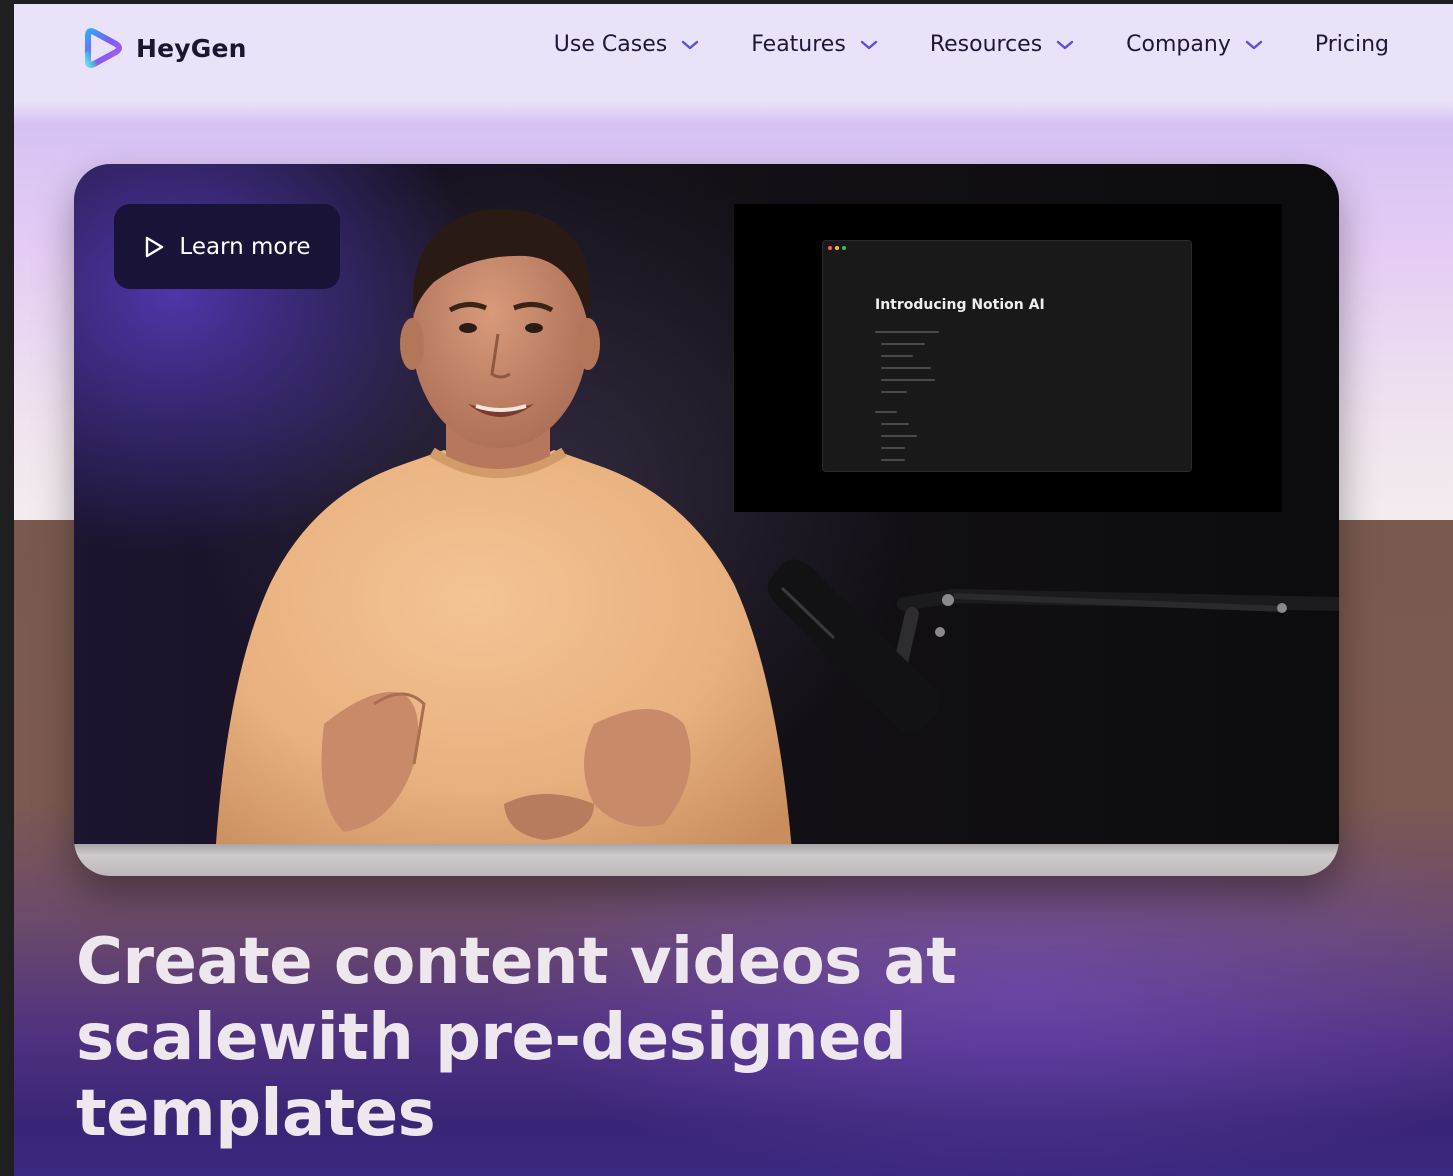 This screenshot has height=1176, width=1453. What do you see at coordinates (256, 1114) in the screenshot?
I see `headline-line: templates` at bounding box center [256, 1114].